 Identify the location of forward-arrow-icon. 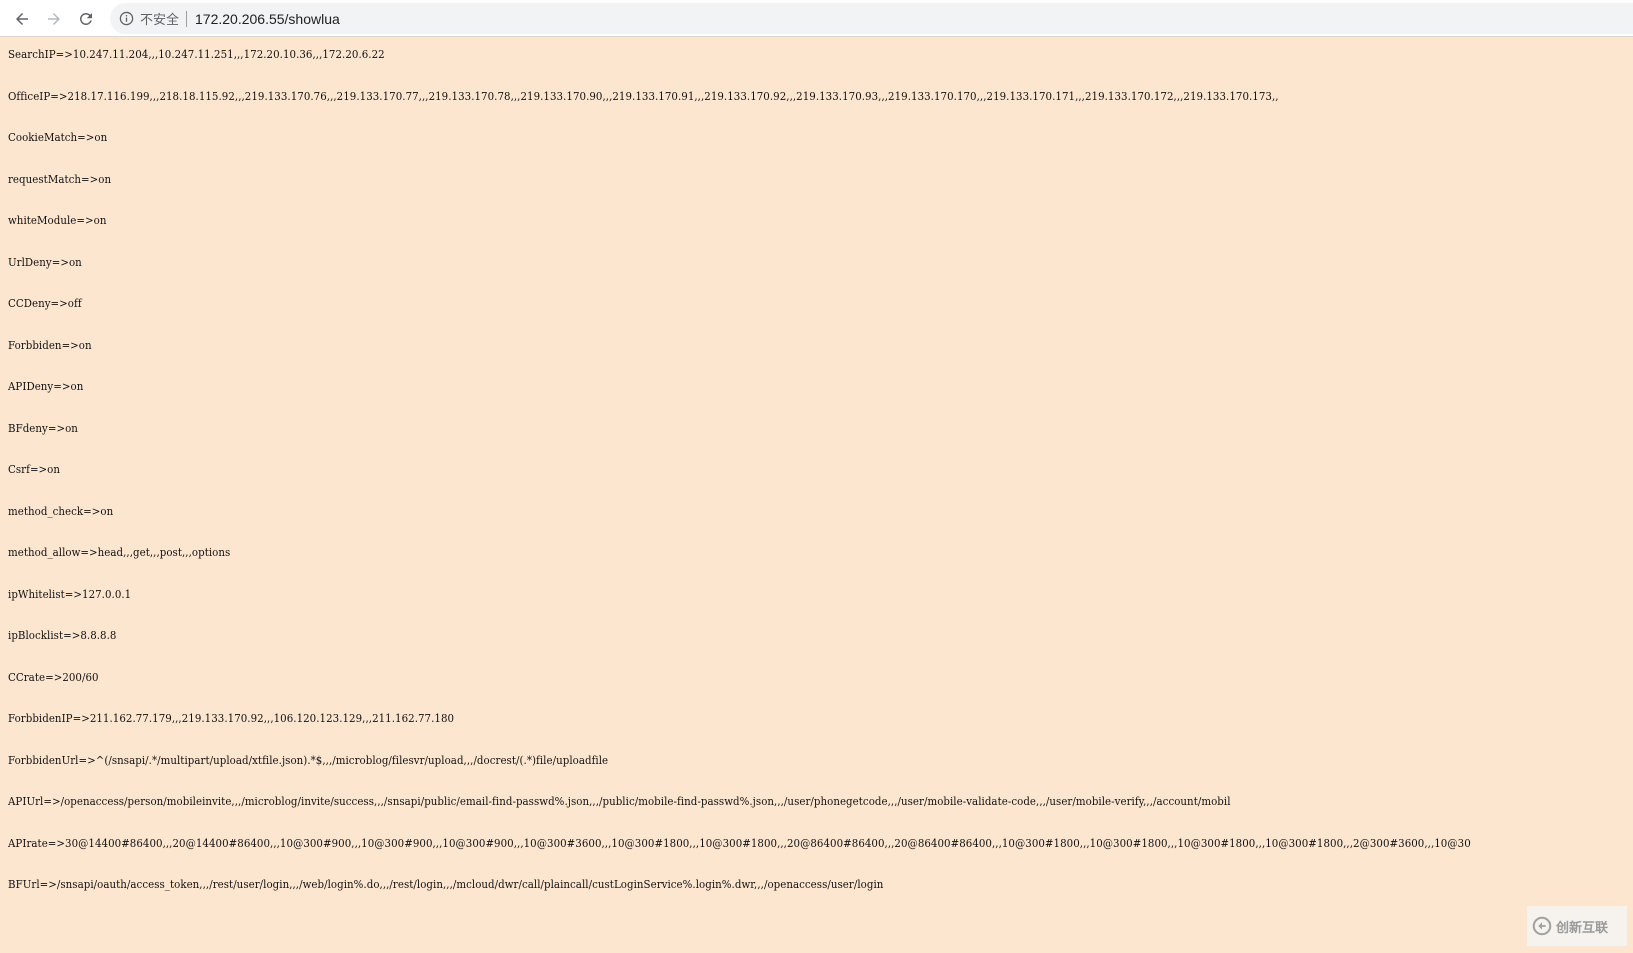
(54, 19).